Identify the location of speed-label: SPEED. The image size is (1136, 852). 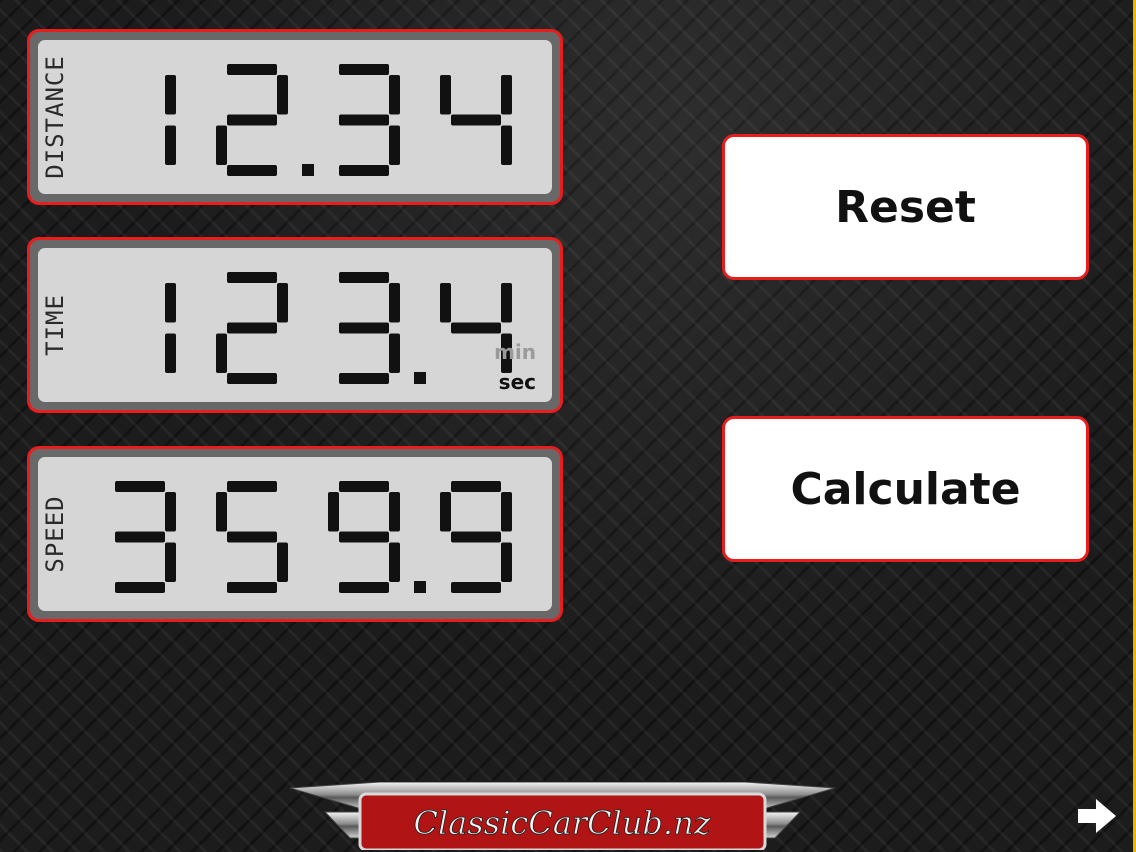
(55, 534).